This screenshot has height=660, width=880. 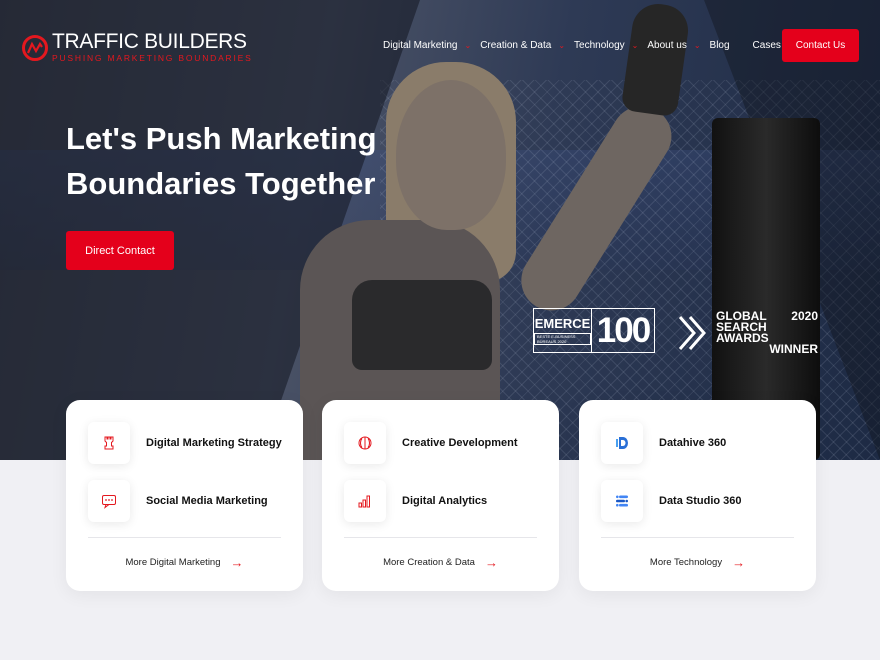 What do you see at coordinates (667, 45) in the screenshot?
I see `nav-item-label: About us` at bounding box center [667, 45].